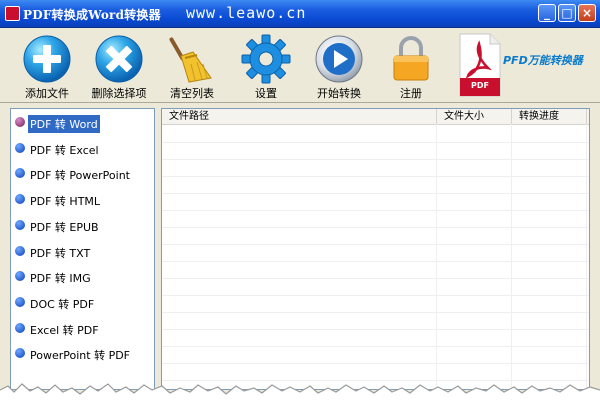 The height and width of the screenshot is (414, 600). I want to click on conversion-option-label: PDF 转 HTML, so click(65, 202).